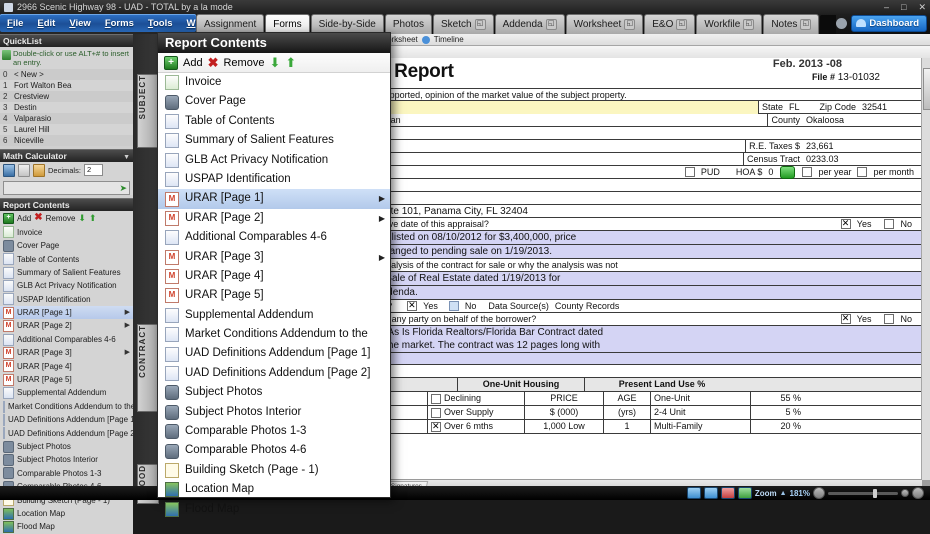  I want to click on tab-forms: Forms, so click(287, 24).